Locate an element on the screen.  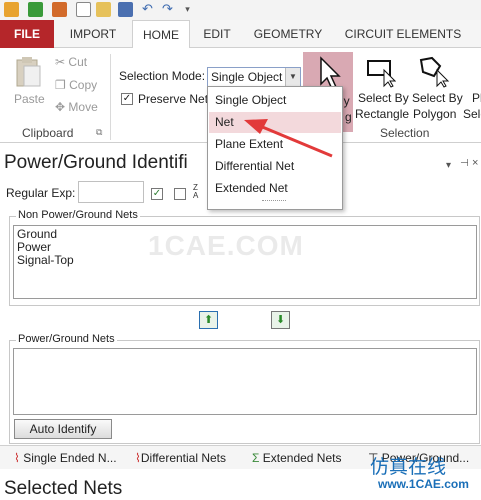
copy-label: Copy is located at coordinates (83, 85).